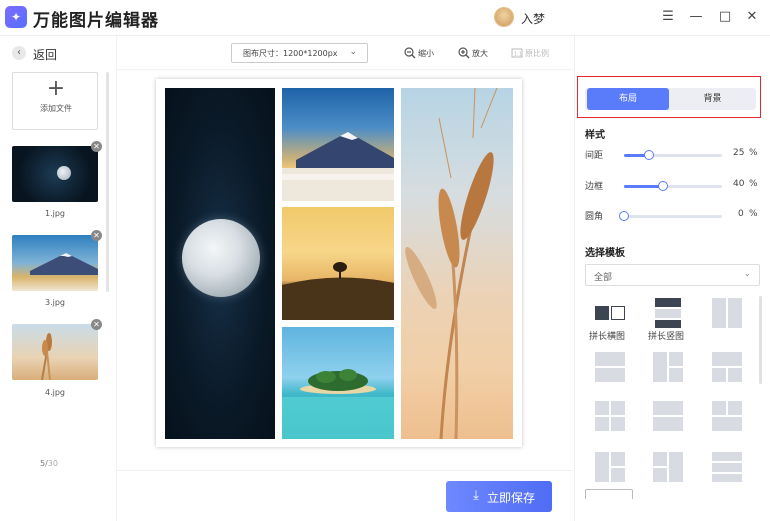  I want to click on chevron-left-icon: ‹, so click(19, 53).